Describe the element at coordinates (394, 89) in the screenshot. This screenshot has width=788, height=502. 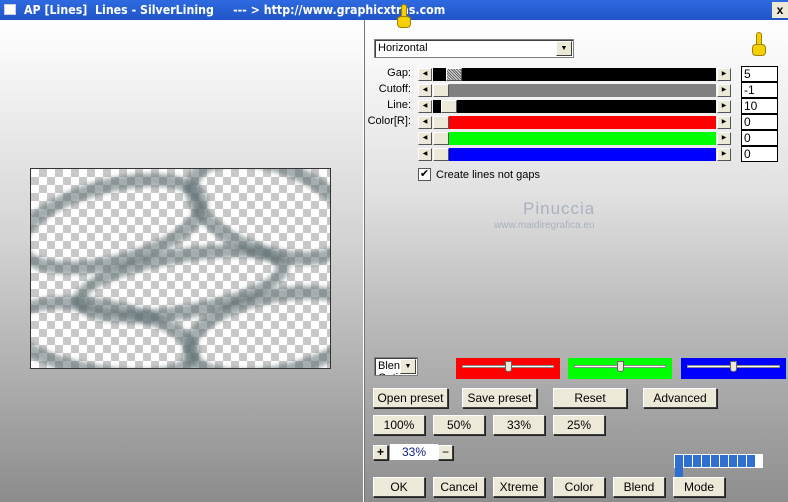
I see `slider-label: Cutoff:` at that location.